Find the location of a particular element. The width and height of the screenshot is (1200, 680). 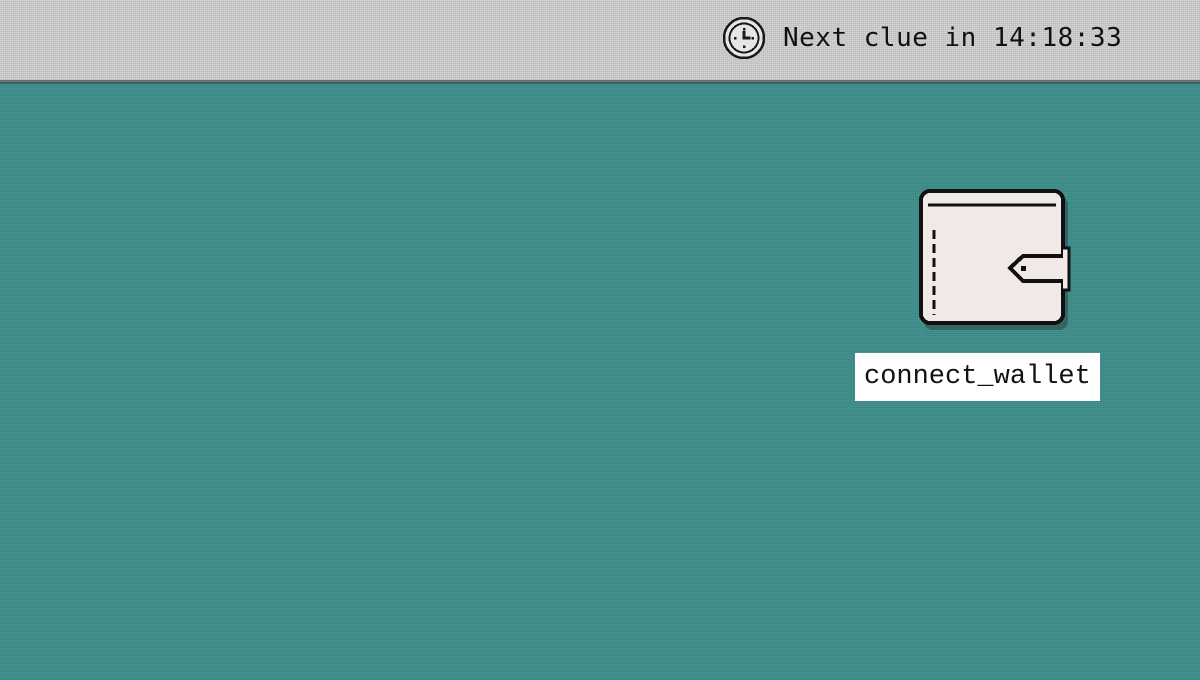

next-clue-timer: Next clue in 14:18:33 is located at coordinates (952, 38).